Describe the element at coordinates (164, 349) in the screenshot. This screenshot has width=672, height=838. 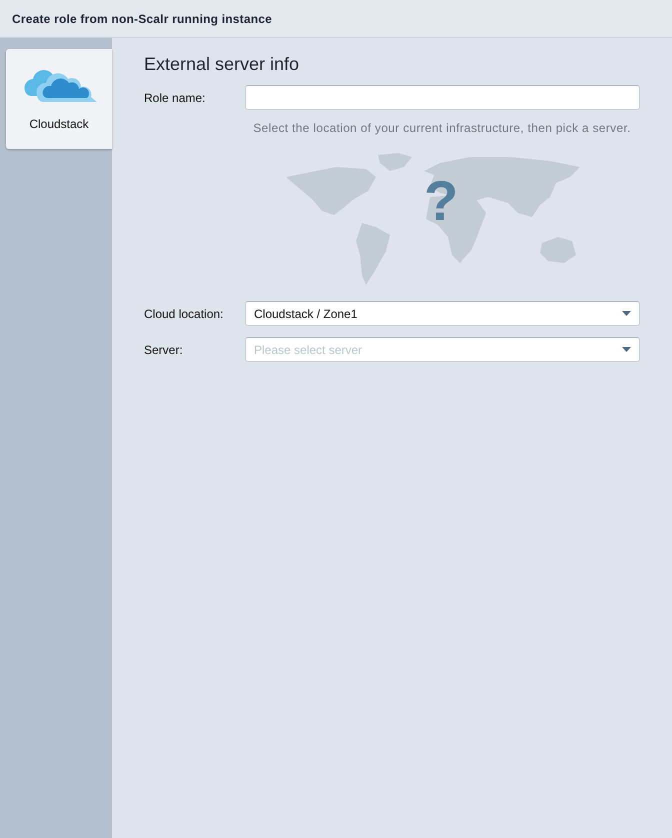
I see `field-label: Server:` at that location.